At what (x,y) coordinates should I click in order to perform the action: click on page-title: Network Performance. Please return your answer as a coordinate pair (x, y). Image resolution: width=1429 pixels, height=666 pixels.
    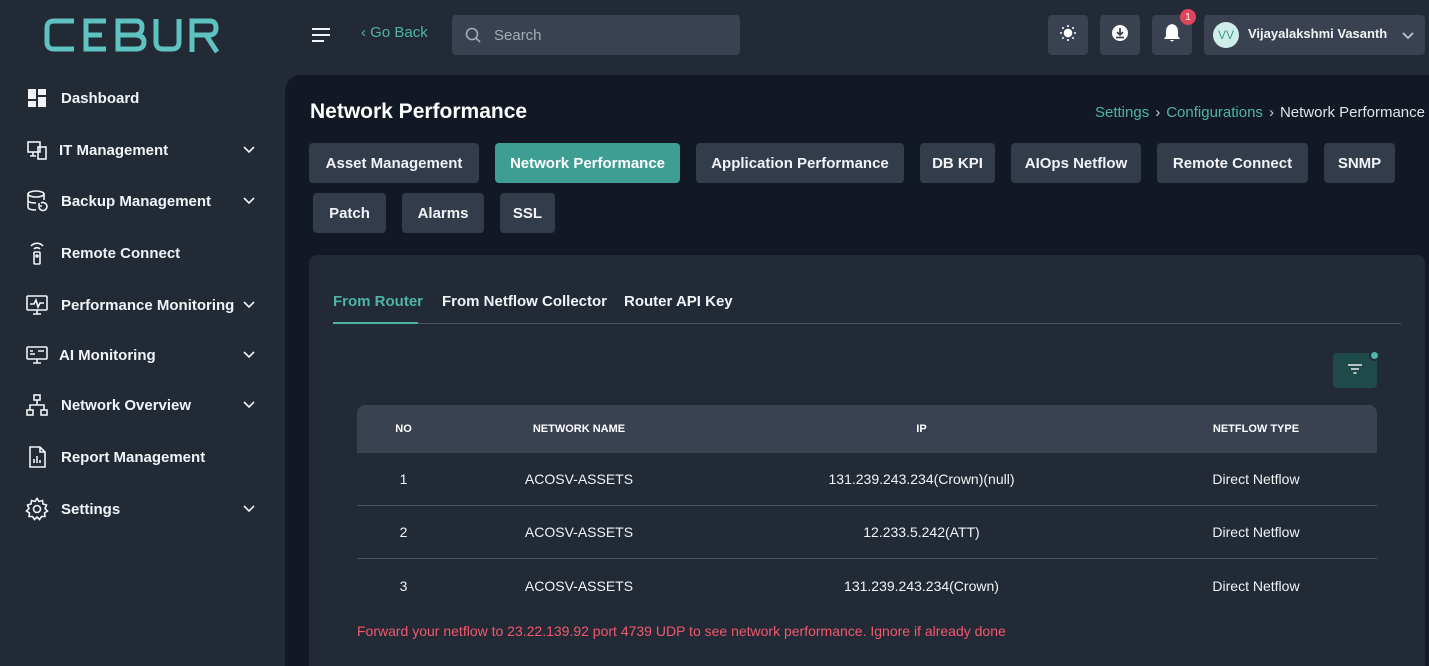
    Looking at the image, I should click on (419, 111).